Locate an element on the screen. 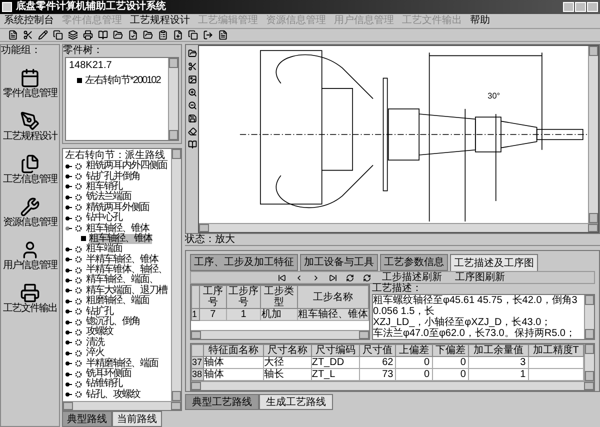 The image size is (600, 427). menu-item: 帮助 is located at coordinates (480, 21).